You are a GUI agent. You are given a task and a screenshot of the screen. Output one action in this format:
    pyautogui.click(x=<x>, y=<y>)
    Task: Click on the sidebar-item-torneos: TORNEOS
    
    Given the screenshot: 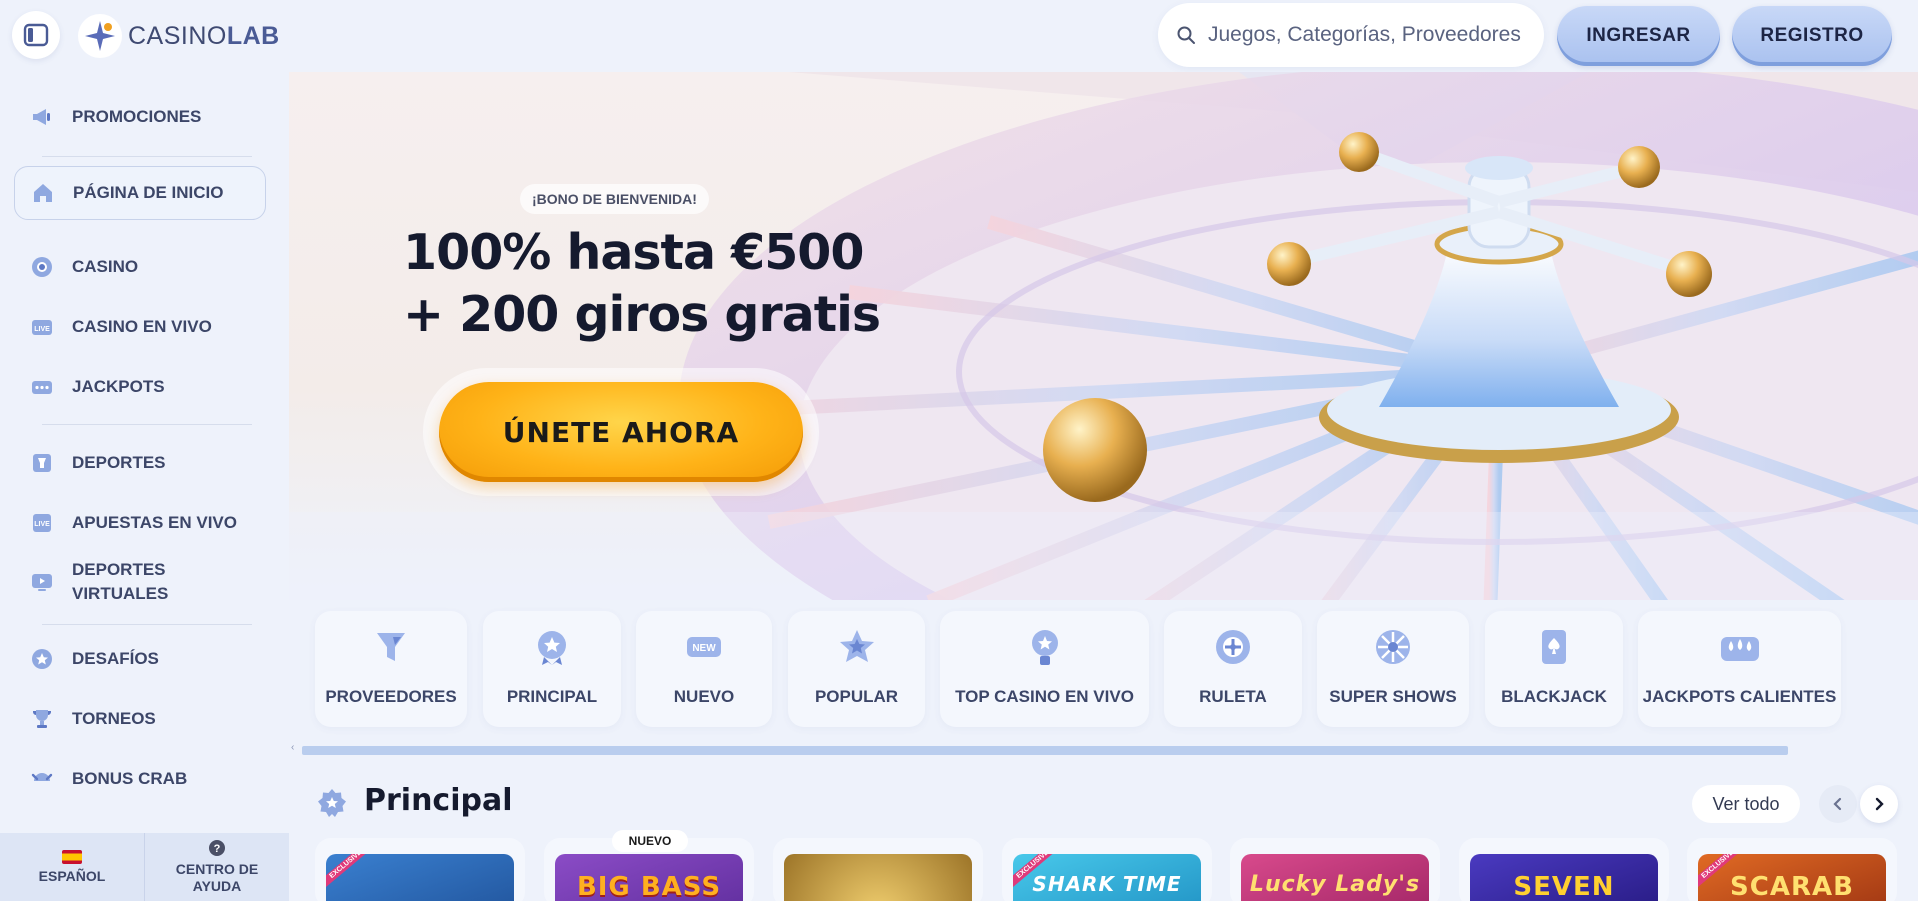 What is the action you would take?
    pyautogui.click(x=140, y=719)
    